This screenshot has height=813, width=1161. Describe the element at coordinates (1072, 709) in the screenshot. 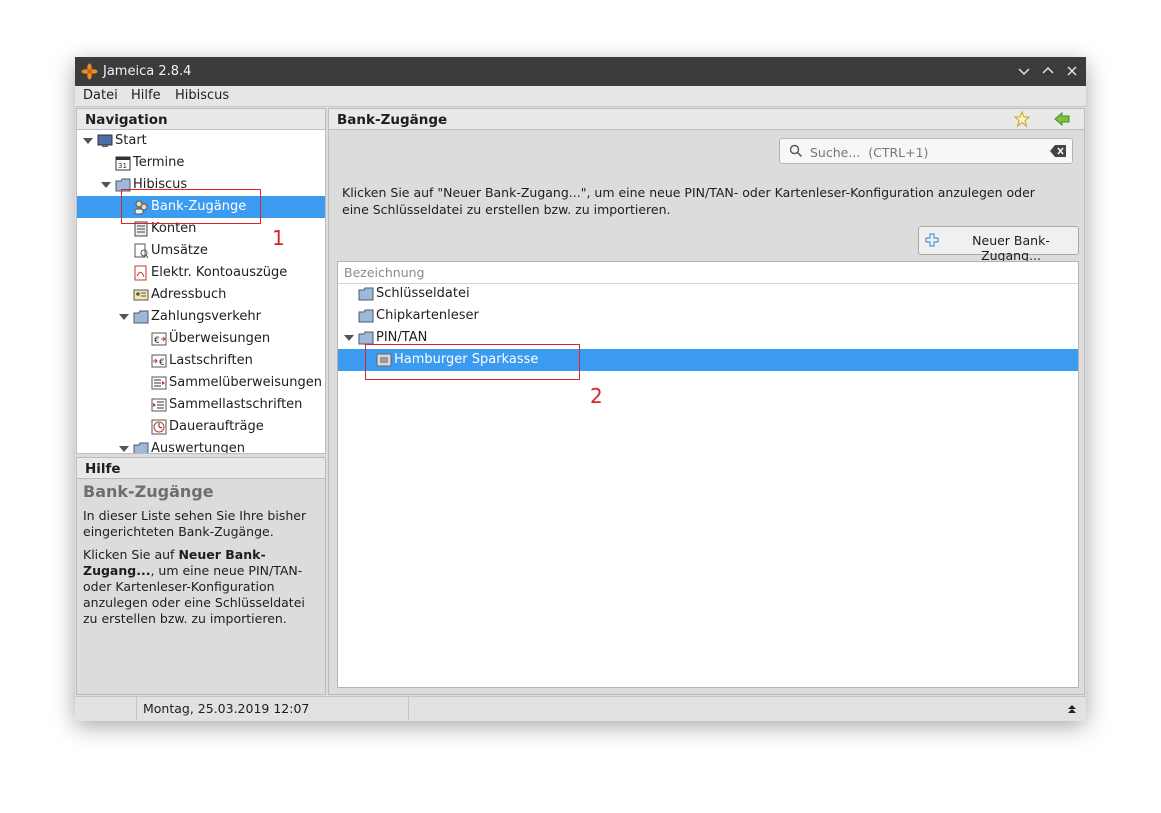

I see `double-chevron-up-icon` at that location.